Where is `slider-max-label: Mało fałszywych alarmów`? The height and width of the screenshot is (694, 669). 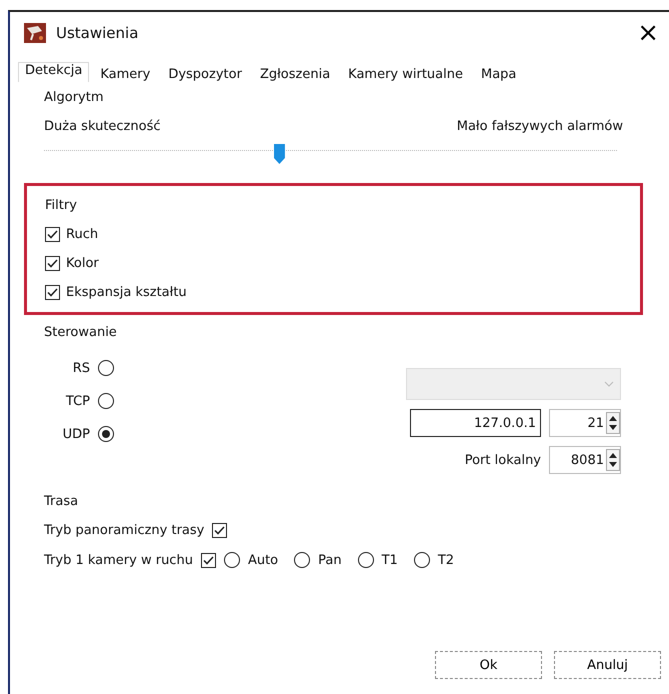 slider-max-label: Mało fałszywych alarmów is located at coordinates (539, 126).